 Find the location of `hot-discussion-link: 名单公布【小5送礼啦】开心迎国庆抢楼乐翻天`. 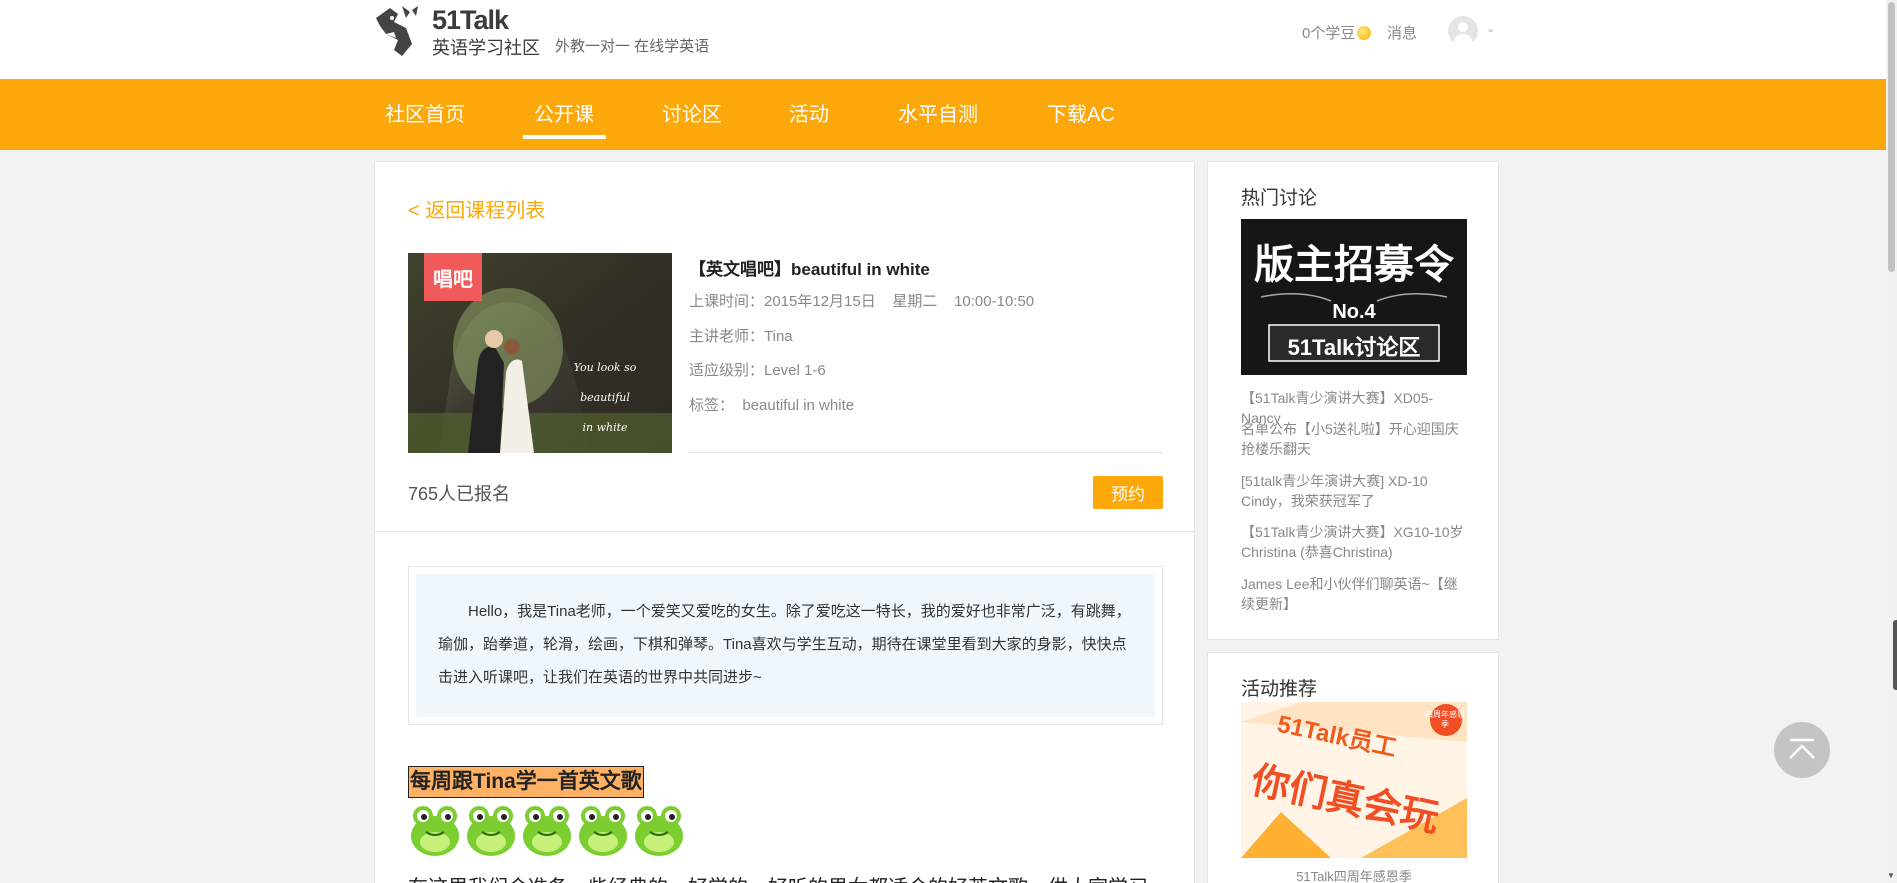

hot-discussion-link: 名单公布【小5送礼啦】开心迎国庆抢楼乐翻天 is located at coordinates (1354, 439).